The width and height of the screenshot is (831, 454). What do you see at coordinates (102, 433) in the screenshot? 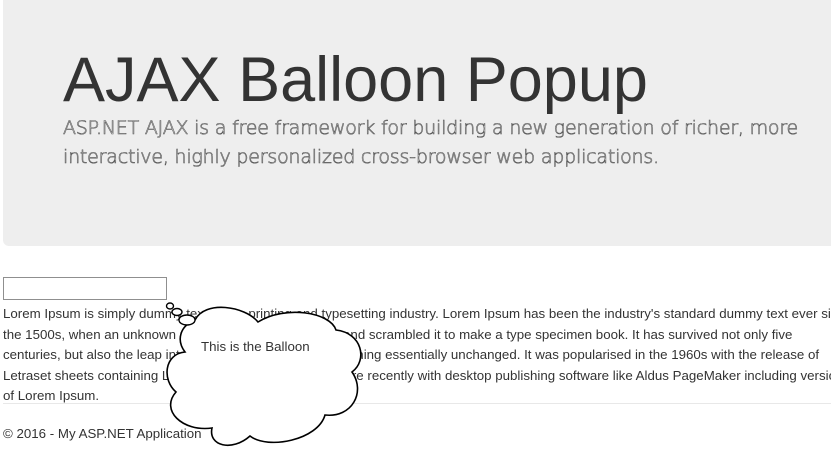
I see `footer-copyright: © 2016 - My ASP.NET Application` at bounding box center [102, 433].